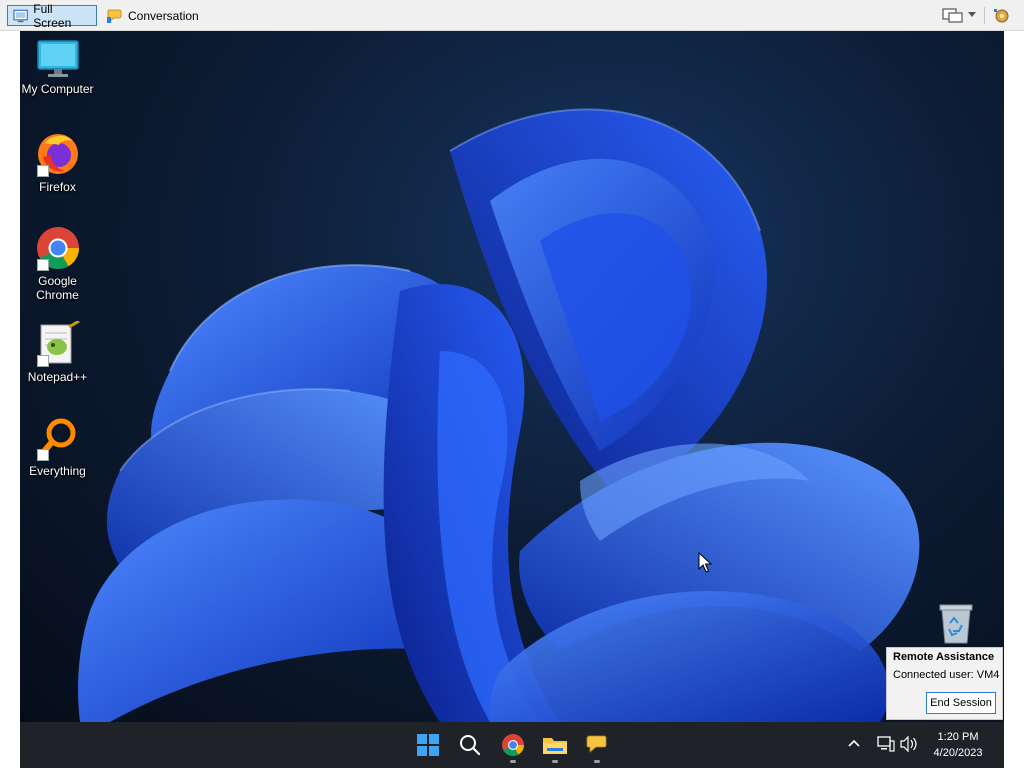  I want to click on desktop-icon-label: Google Chrome, so click(57, 288).